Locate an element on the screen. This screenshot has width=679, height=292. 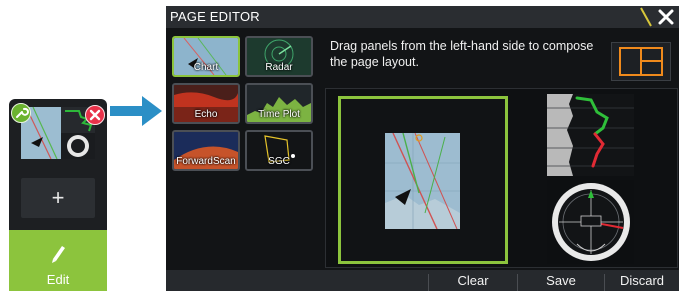
edit-button: Edit is located at coordinates (58, 260).